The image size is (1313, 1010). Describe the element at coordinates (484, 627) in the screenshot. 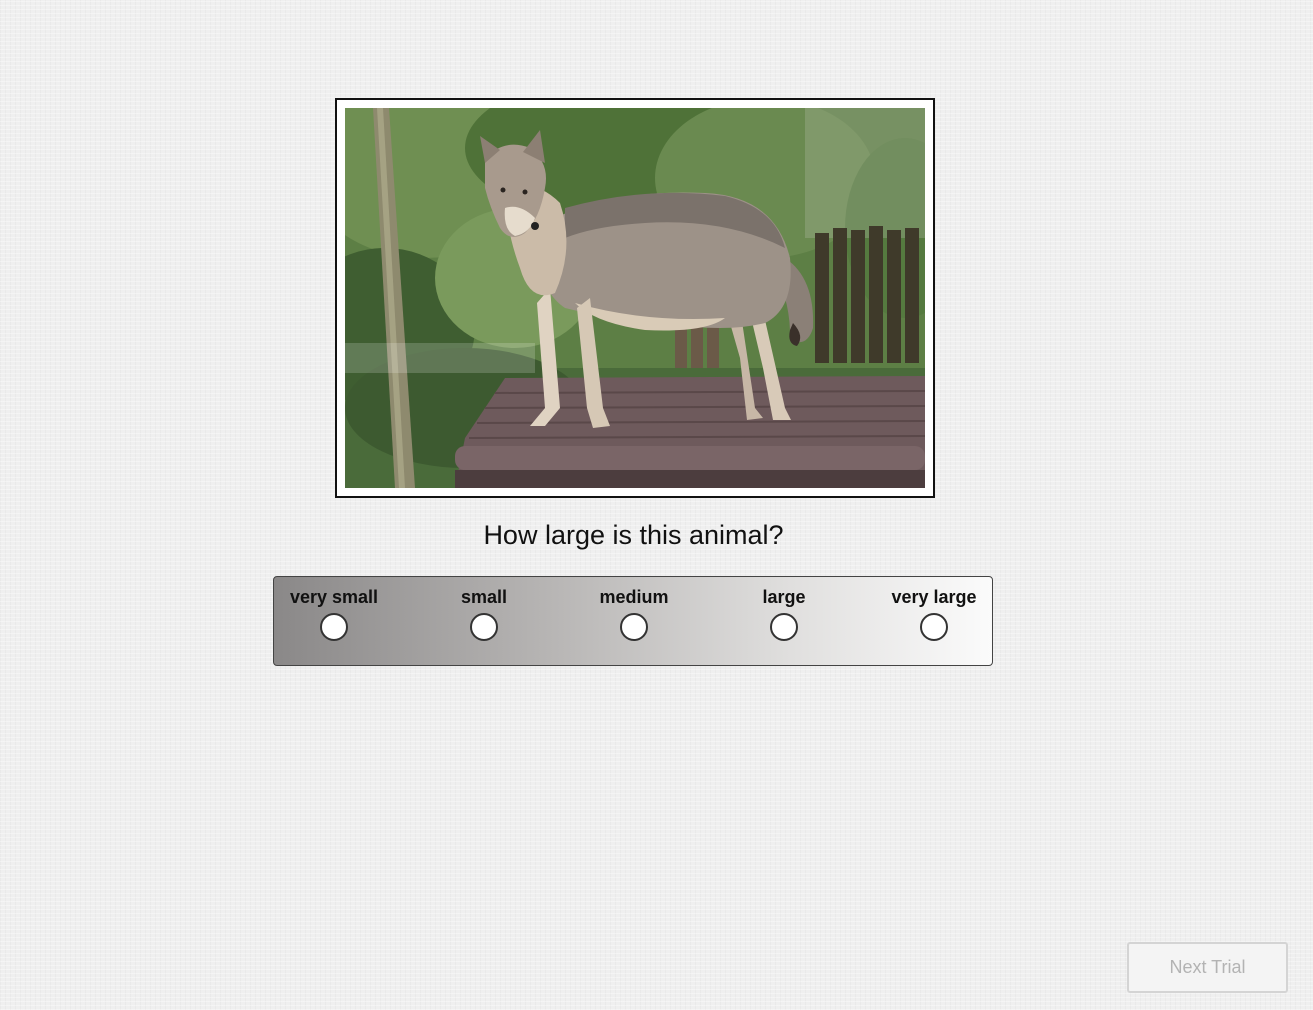

I see `radio-small` at that location.